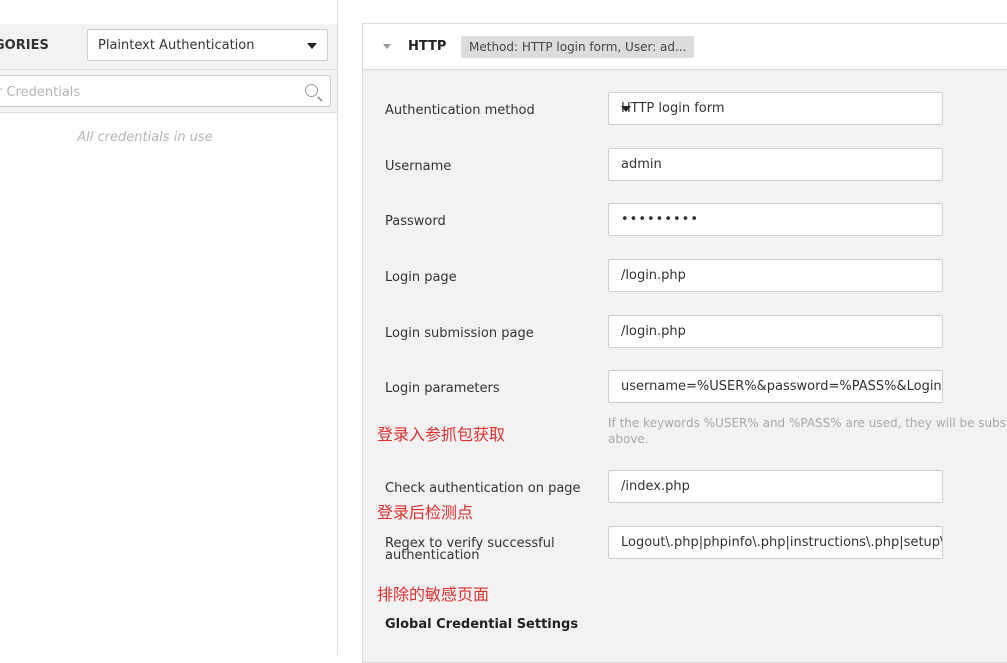  I want to click on regex-annotation: 排除的敏感页面, so click(433, 594).